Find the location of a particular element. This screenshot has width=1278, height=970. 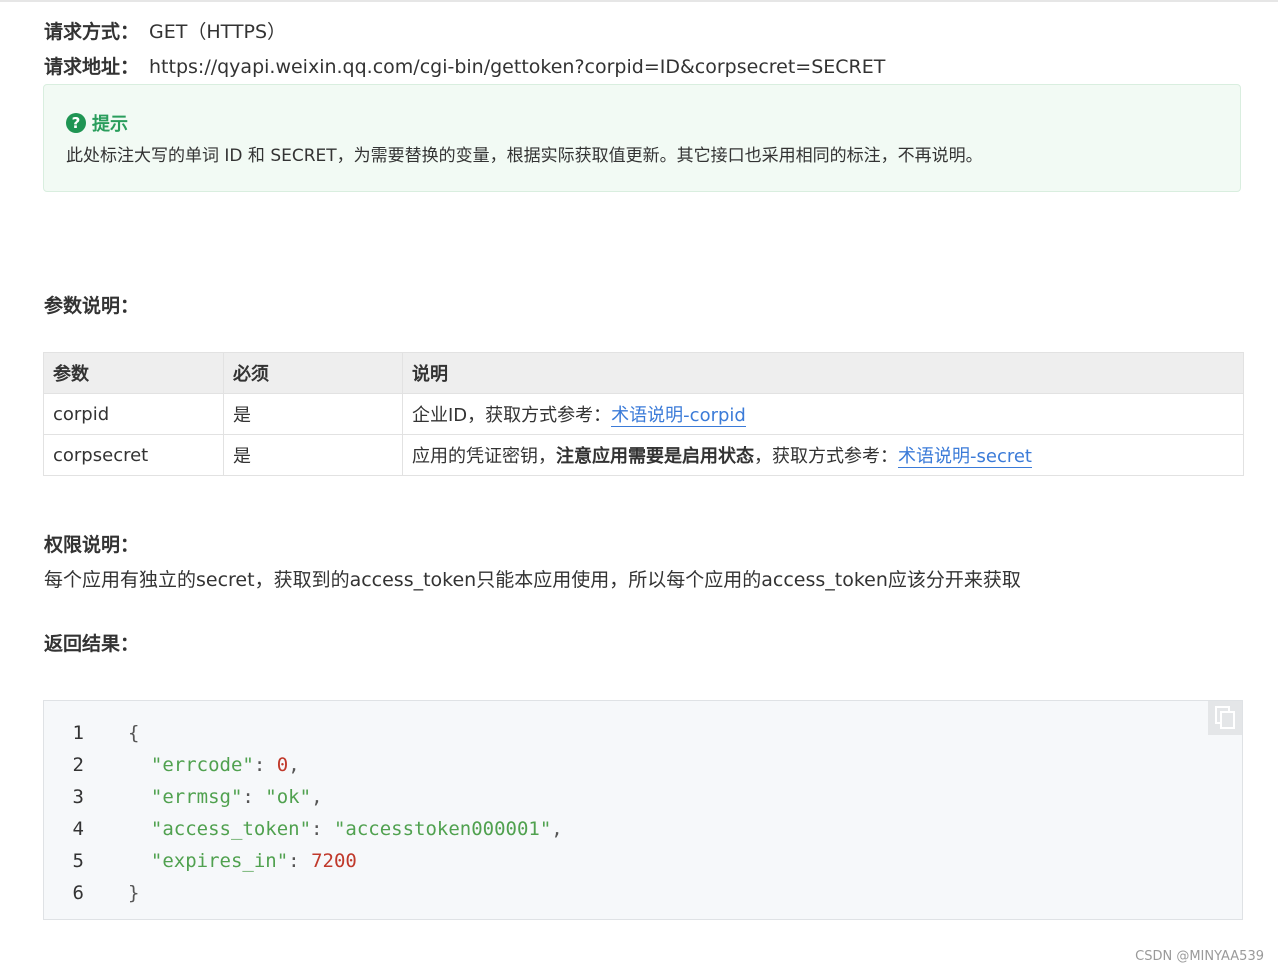

header-desc: 说明 is located at coordinates (823, 373).